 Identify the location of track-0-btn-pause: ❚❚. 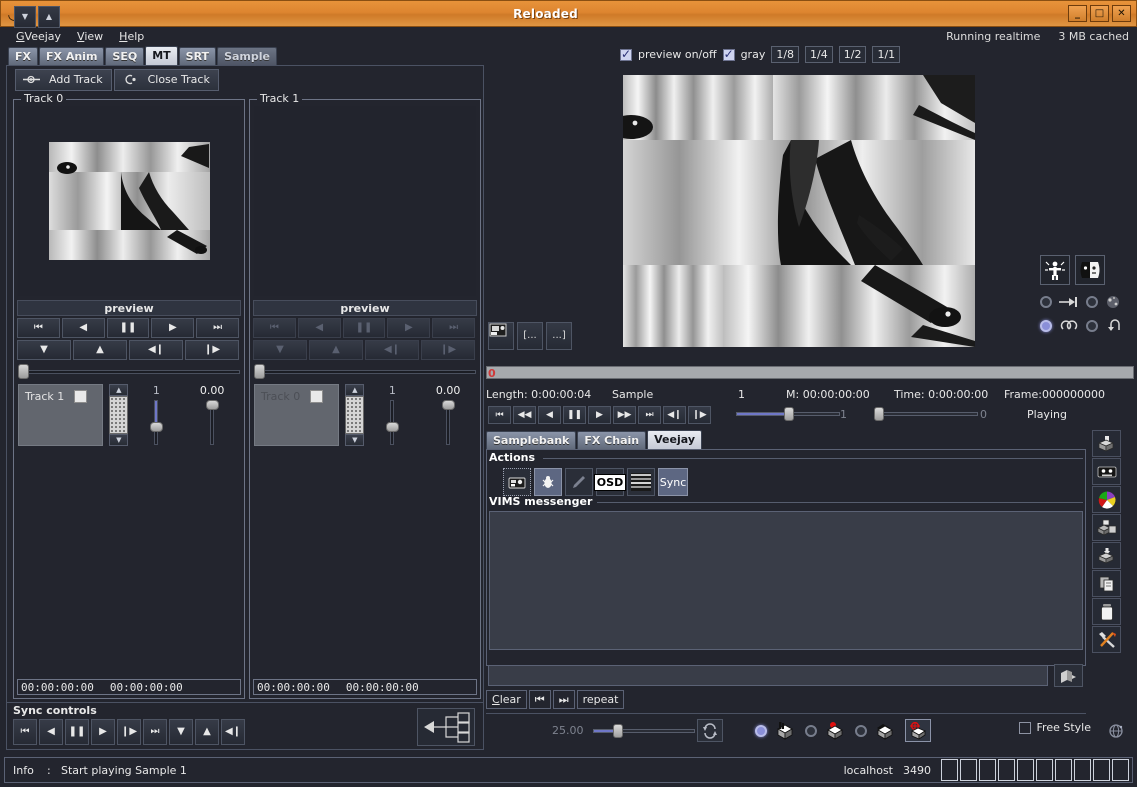
(128, 328).